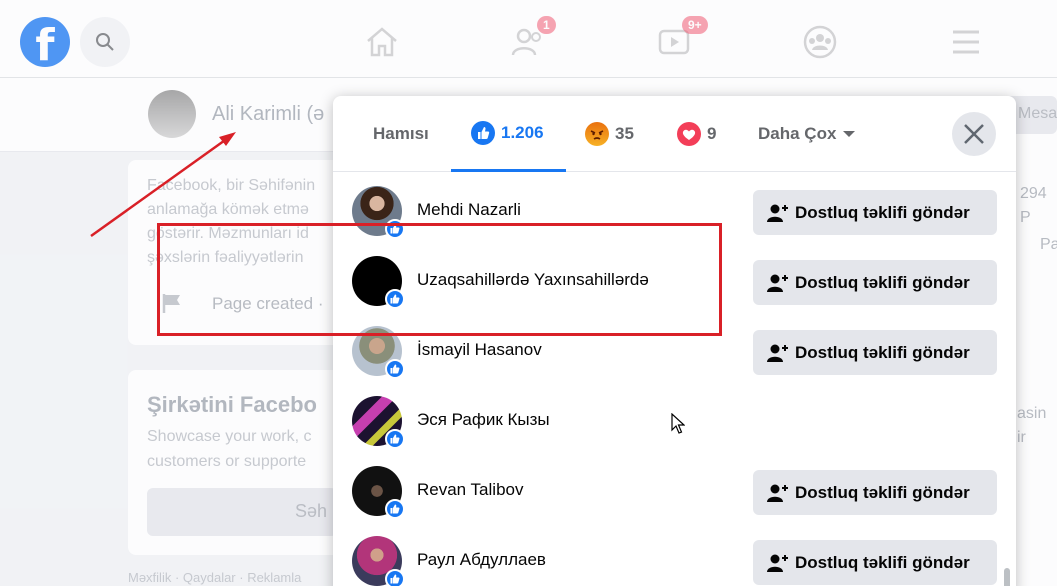 Image resolution: width=1057 pixels, height=586 pixels. I want to click on mouse-cursor-icon, so click(678, 423).